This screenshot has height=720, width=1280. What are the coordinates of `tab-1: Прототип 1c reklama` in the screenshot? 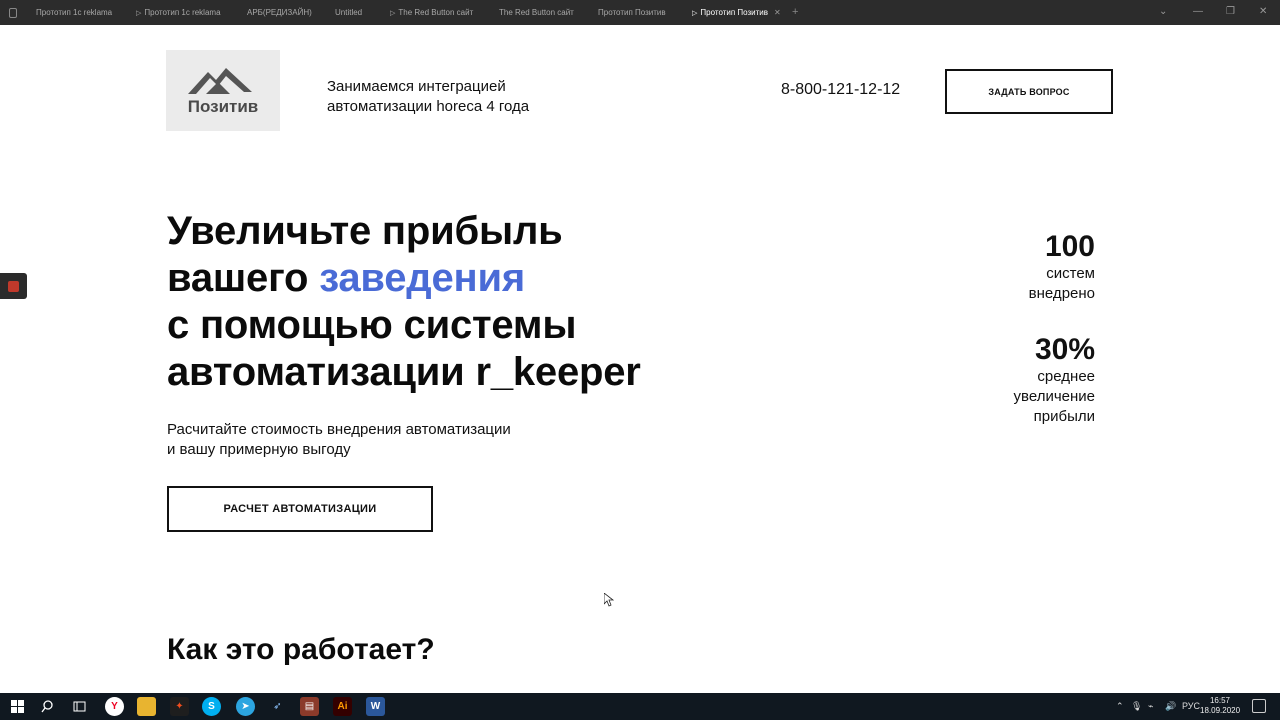 It's located at (74, 12).